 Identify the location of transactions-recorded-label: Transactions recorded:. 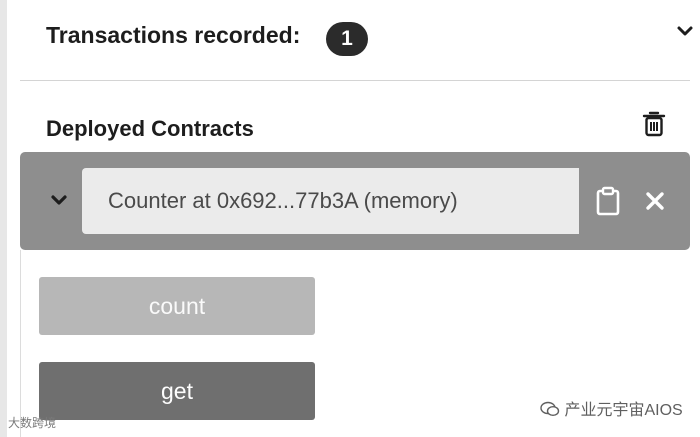
(173, 35).